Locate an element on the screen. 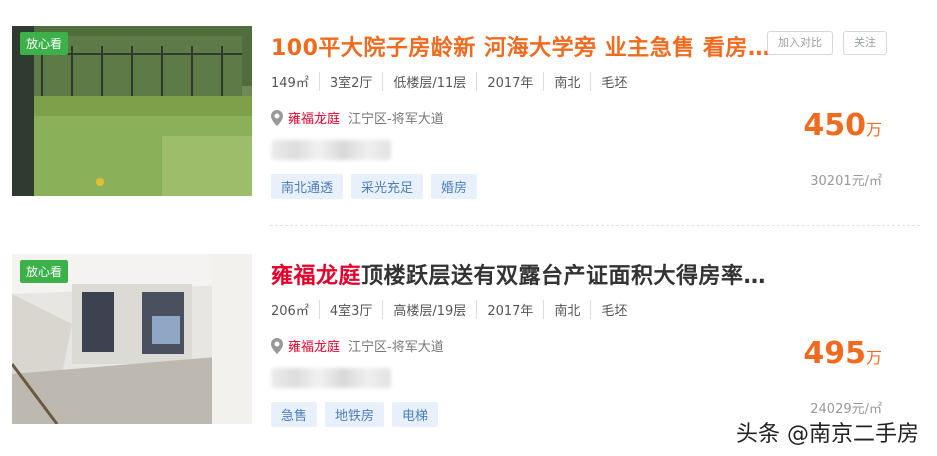 This screenshot has width=937, height=456. add-compare-button: 加入对比 is located at coordinates (800, 43).